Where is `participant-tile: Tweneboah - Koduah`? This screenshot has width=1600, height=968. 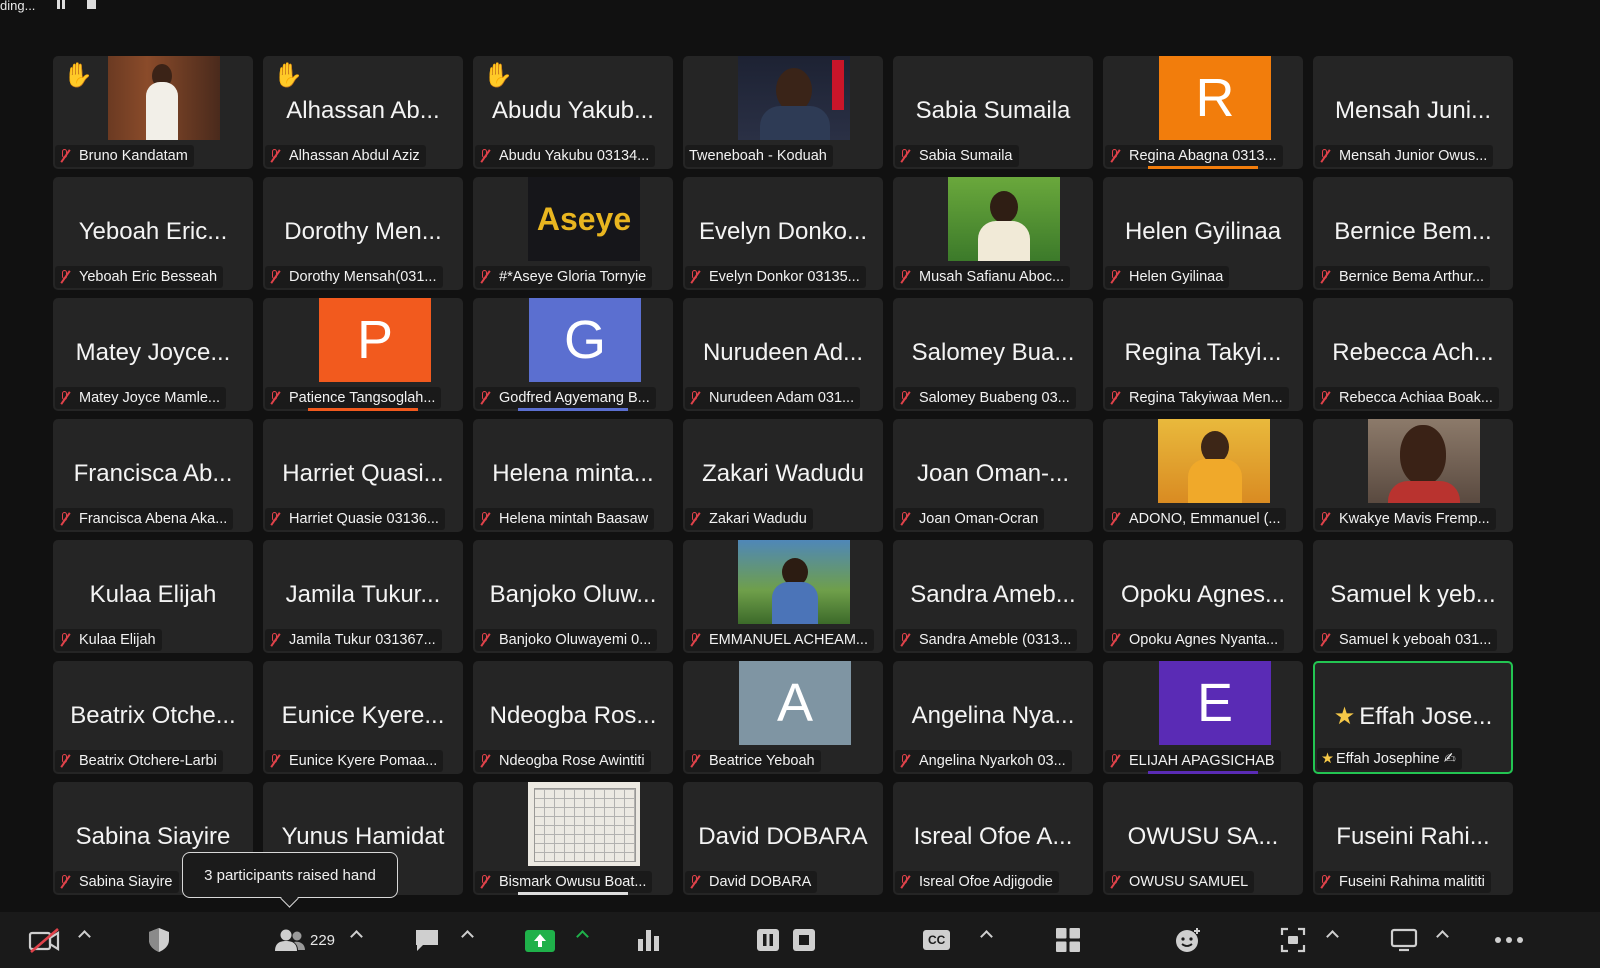
participant-tile: Tweneboah - Koduah is located at coordinates (783, 112).